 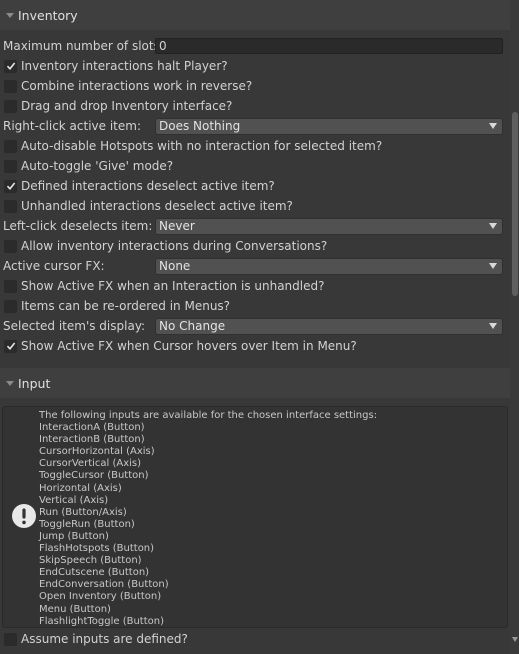 What do you see at coordinates (329, 126) in the screenshot?
I see `right-click-dropdown: Does Nothing` at bounding box center [329, 126].